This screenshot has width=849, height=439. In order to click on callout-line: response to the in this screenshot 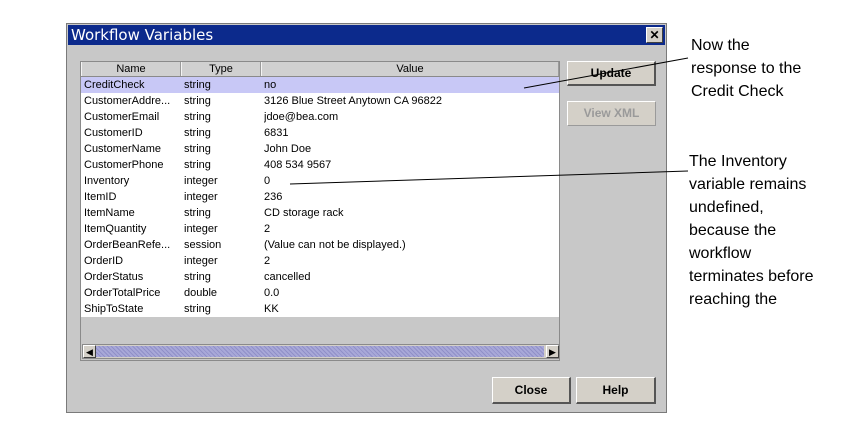, I will do `click(746, 68)`.